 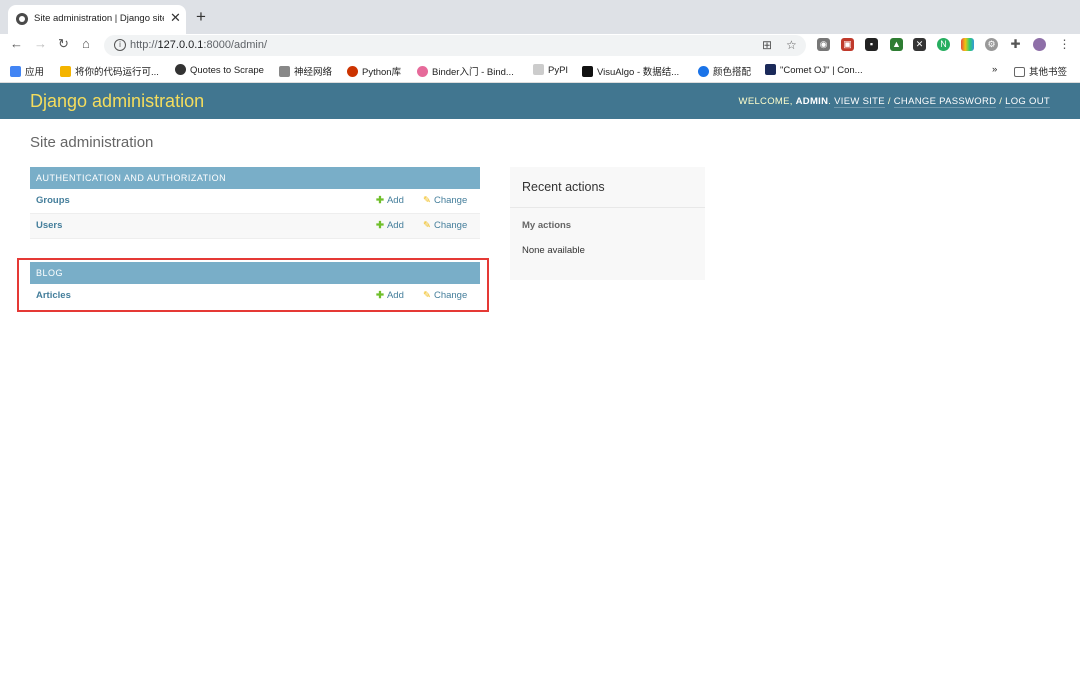 I want to click on reload-icon: ↻, so click(x=63, y=44).